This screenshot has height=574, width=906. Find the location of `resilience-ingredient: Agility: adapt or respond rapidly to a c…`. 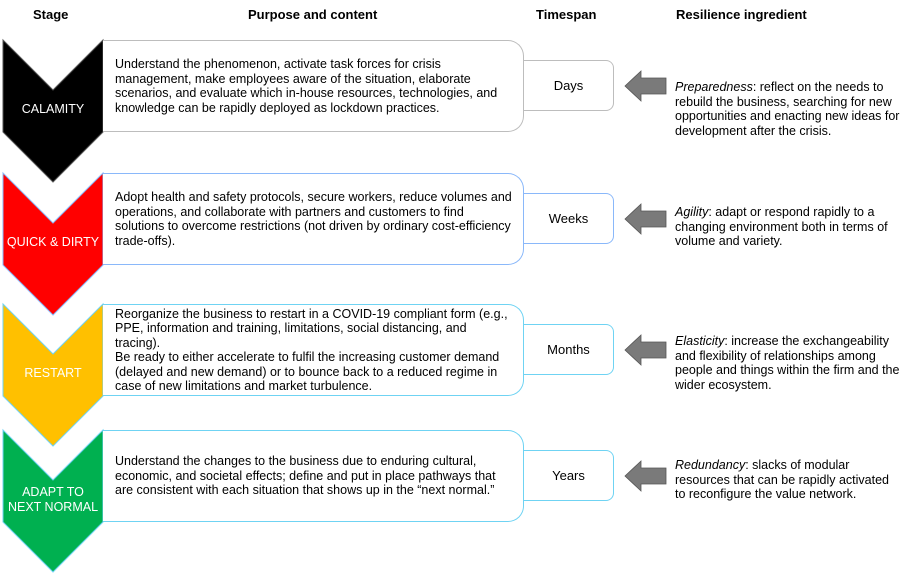

resilience-ingredient: Agility: adapt or respond rapidly to a c… is located at coordinates (787, 227).